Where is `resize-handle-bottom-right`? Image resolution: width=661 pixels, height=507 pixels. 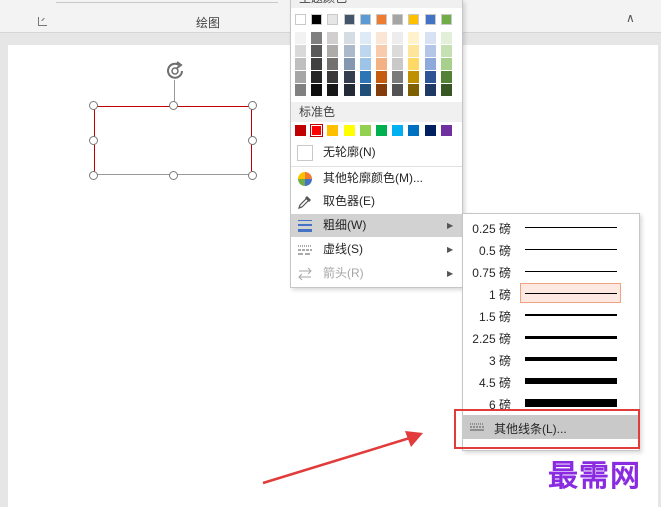
resize-handle-bottom-right is located at coordinates (252, 175).